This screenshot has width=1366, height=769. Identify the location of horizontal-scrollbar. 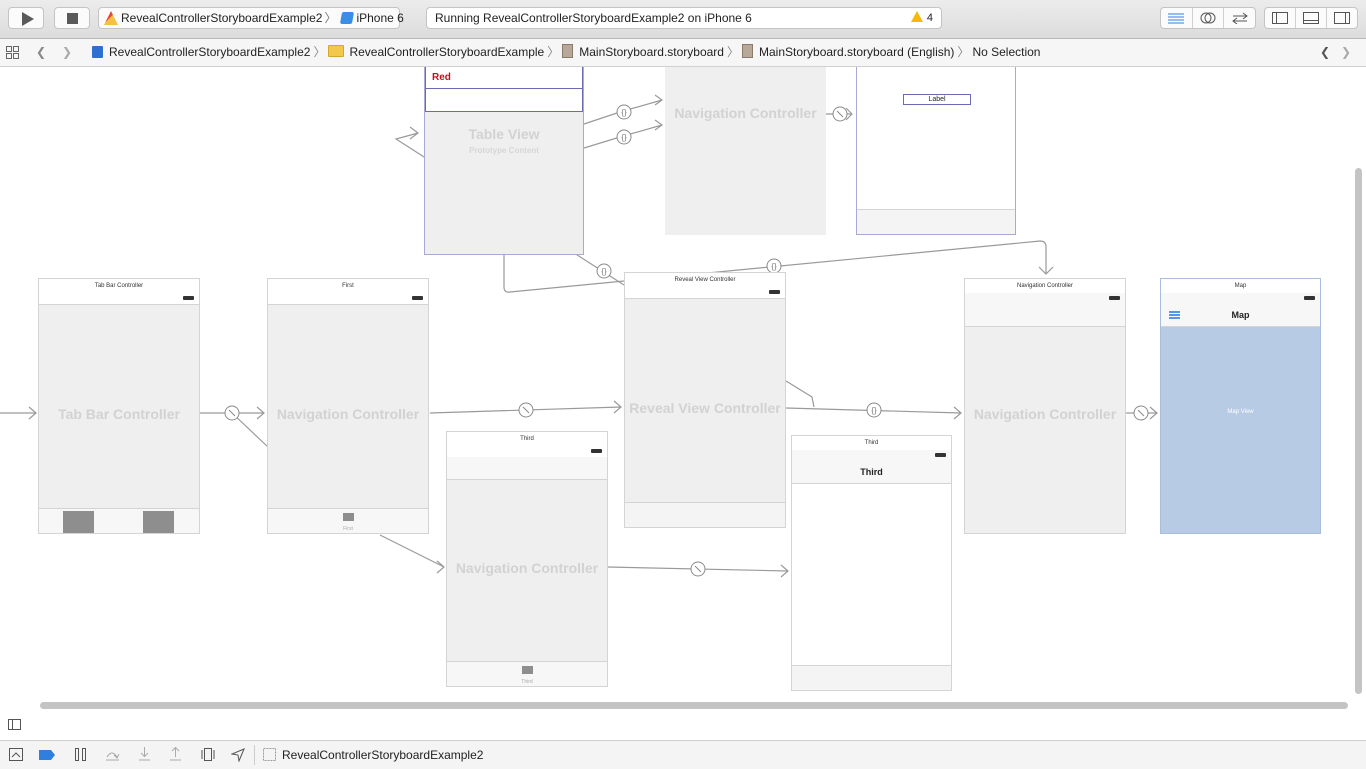
(694, 705).